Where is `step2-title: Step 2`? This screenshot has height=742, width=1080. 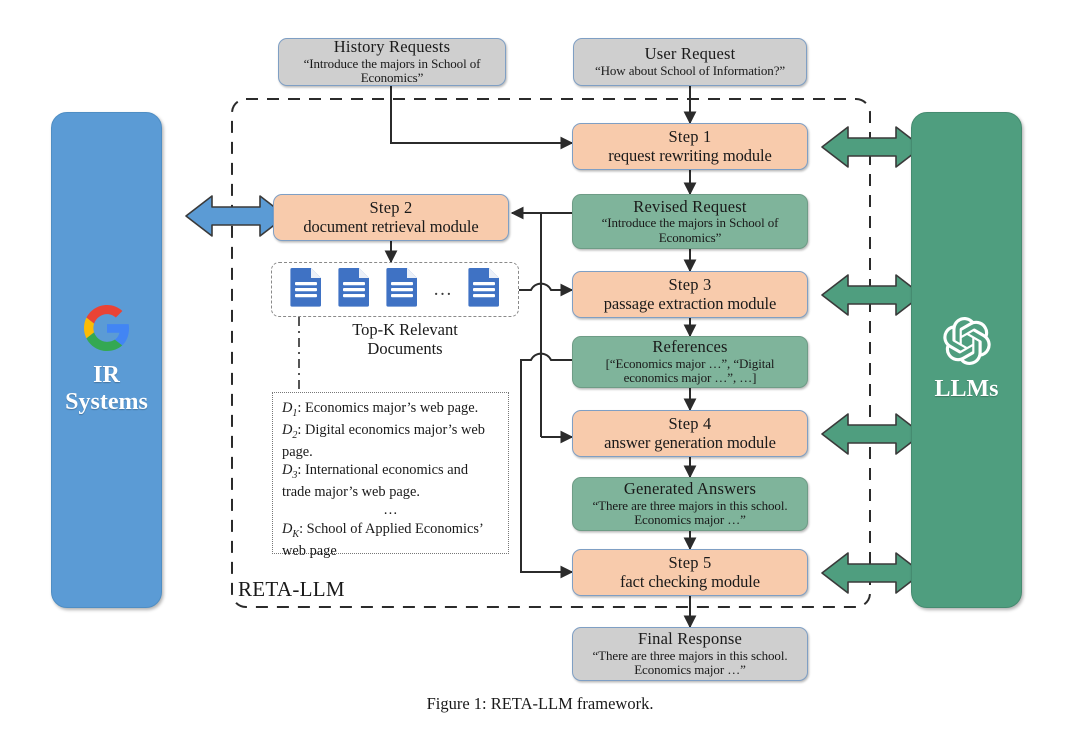
step2-title: Step 2 is located at coordinates (391, 208).